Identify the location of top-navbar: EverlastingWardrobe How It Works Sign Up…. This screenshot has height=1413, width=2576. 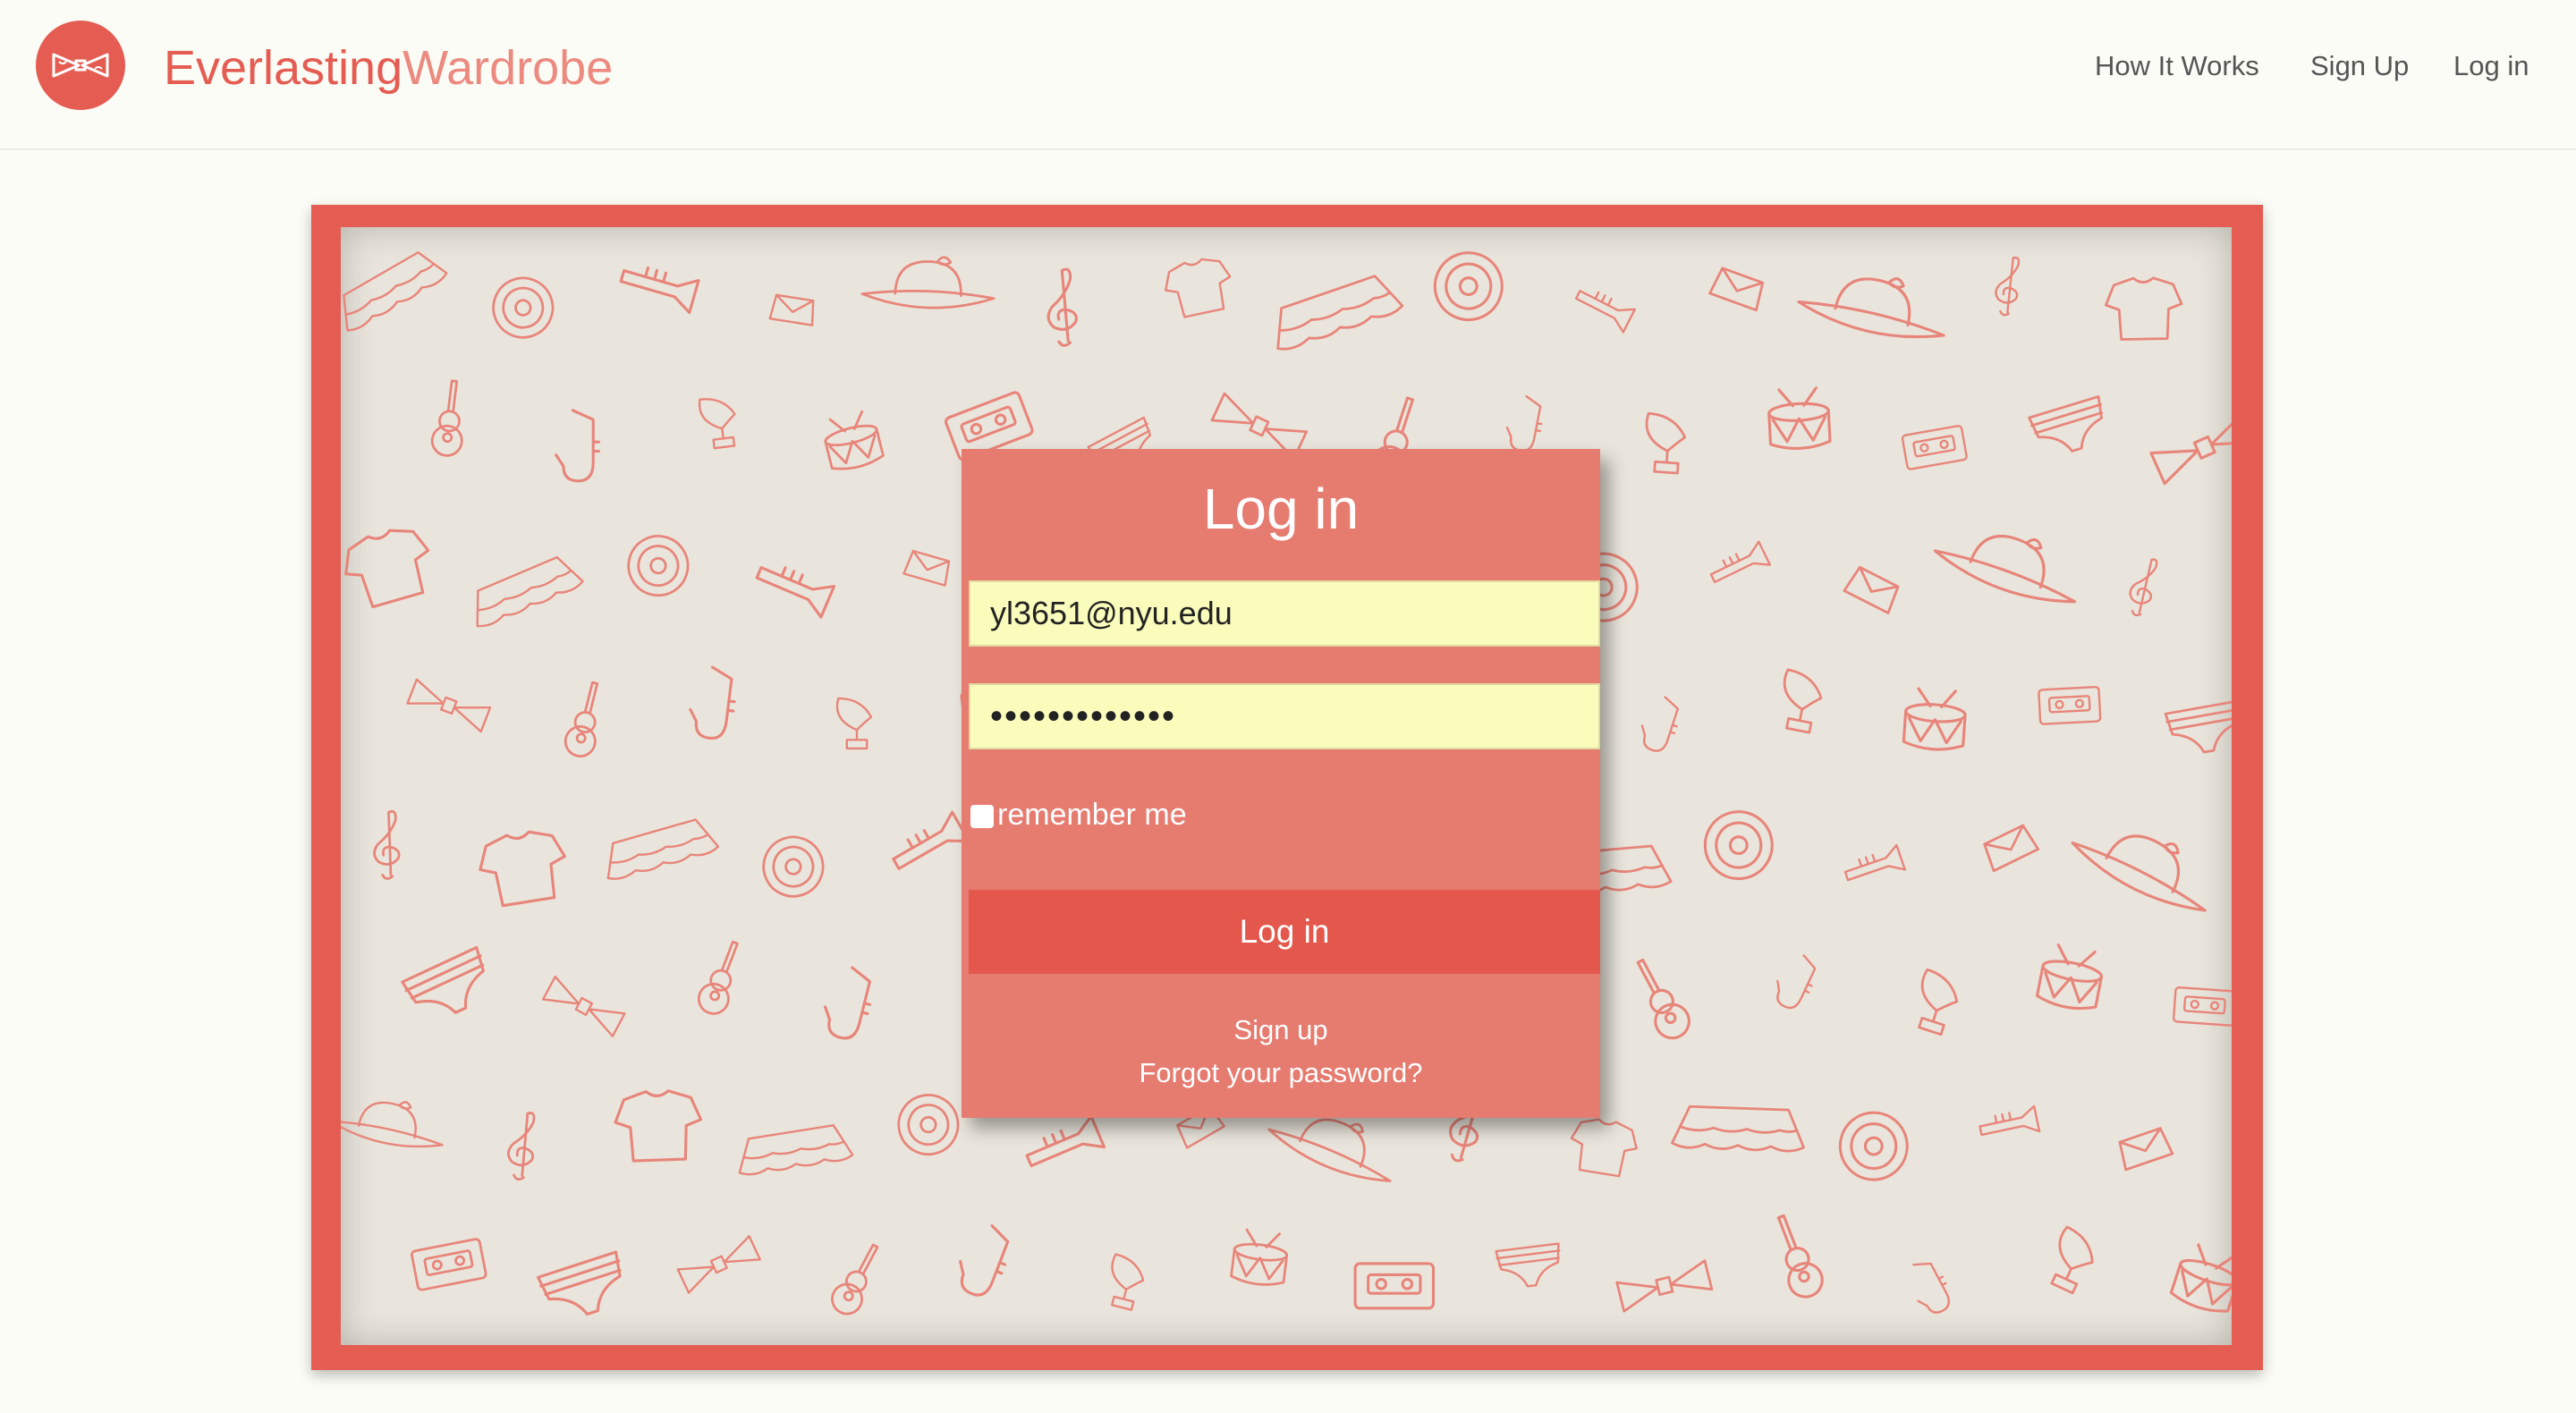
(1288, 75).